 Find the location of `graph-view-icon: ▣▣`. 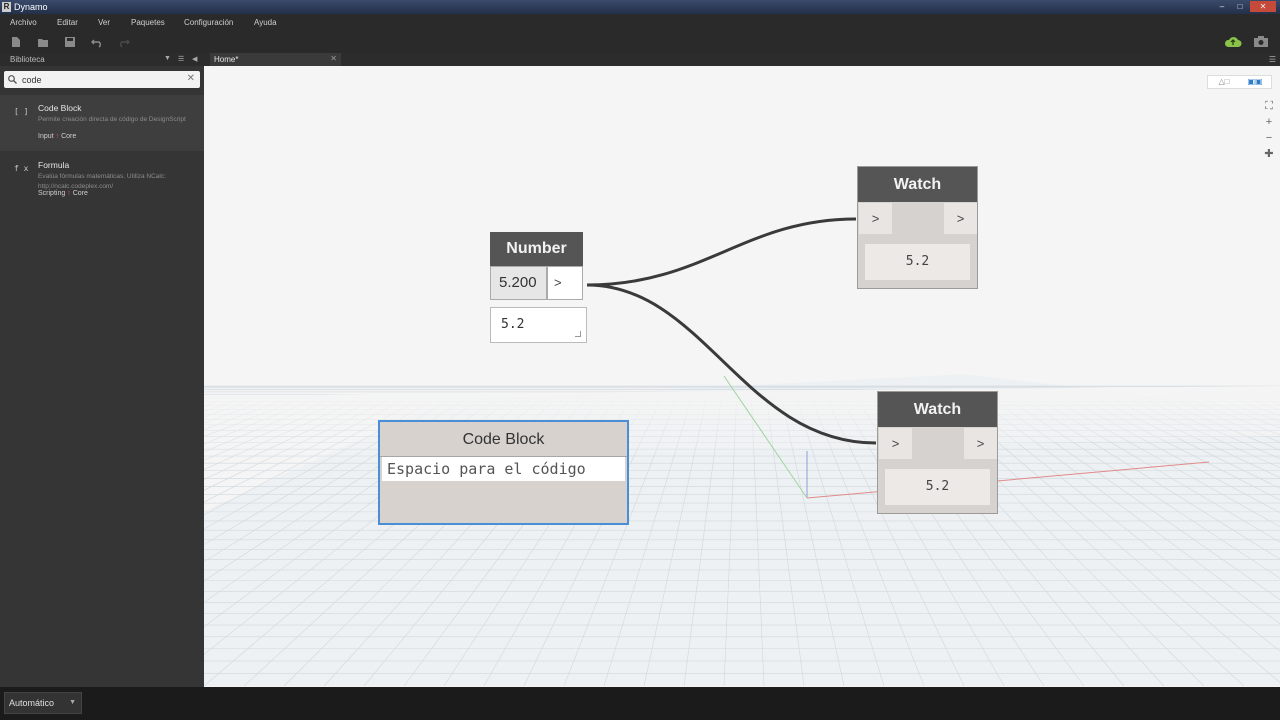

graph-view-icon: ▣▣ is located at coordinates (1255, 82).